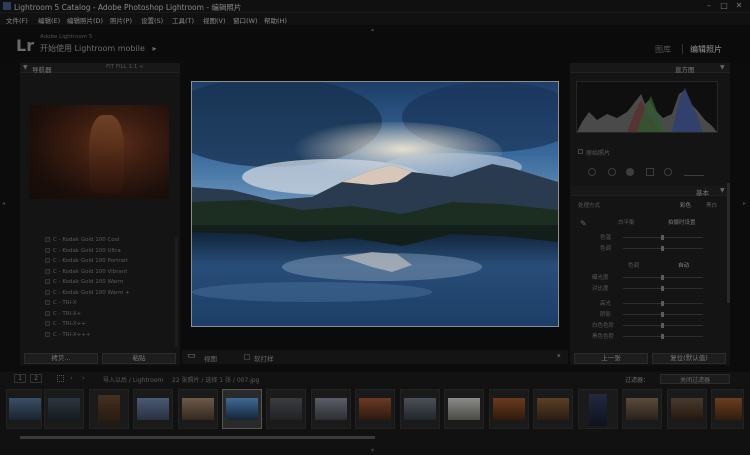 This screenshot has height=455, width=750. Describe the element at coordinates (47, 250) in the screenshot. I see `preset-icon` at that location.